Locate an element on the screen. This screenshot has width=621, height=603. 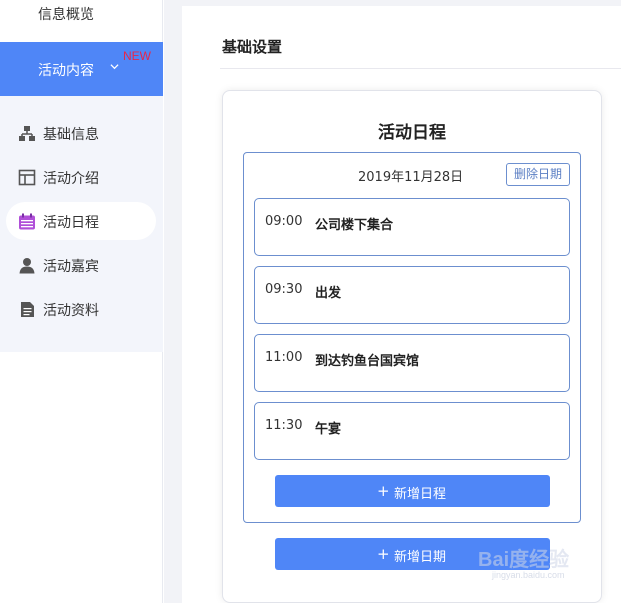
schedule-item: 11:00 到达钓鱼台国宾馆 is located at coordinates (412, 363).